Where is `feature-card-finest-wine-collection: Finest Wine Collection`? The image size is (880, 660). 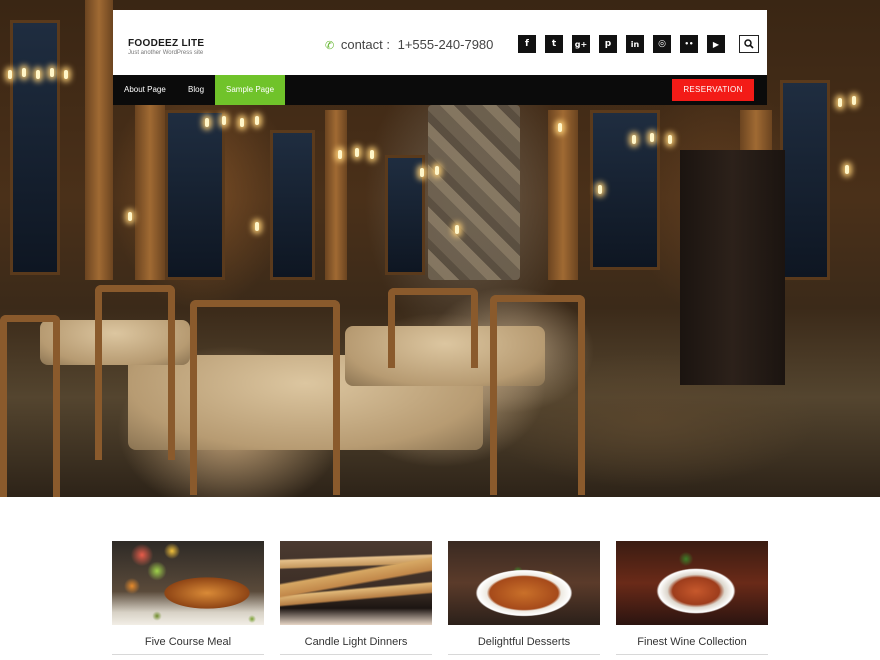
feature-card-finest-wine-collection: Finest Wine Collection is located at coordinates (692, 598).